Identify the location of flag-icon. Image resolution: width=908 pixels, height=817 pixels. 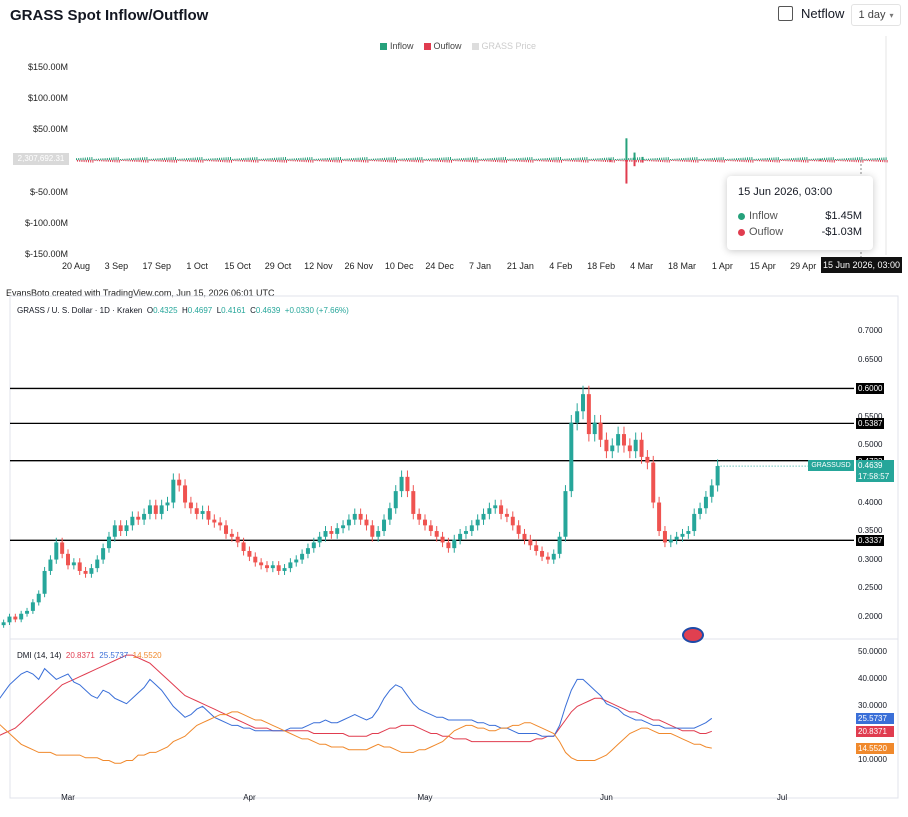
(693, 635).